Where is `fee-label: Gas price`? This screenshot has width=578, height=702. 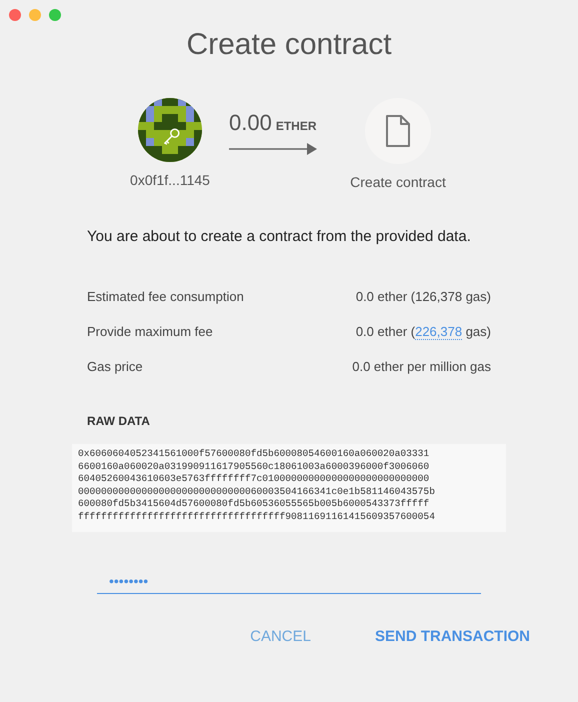 fee-label: Gas price is located at coordinates (115, 366).